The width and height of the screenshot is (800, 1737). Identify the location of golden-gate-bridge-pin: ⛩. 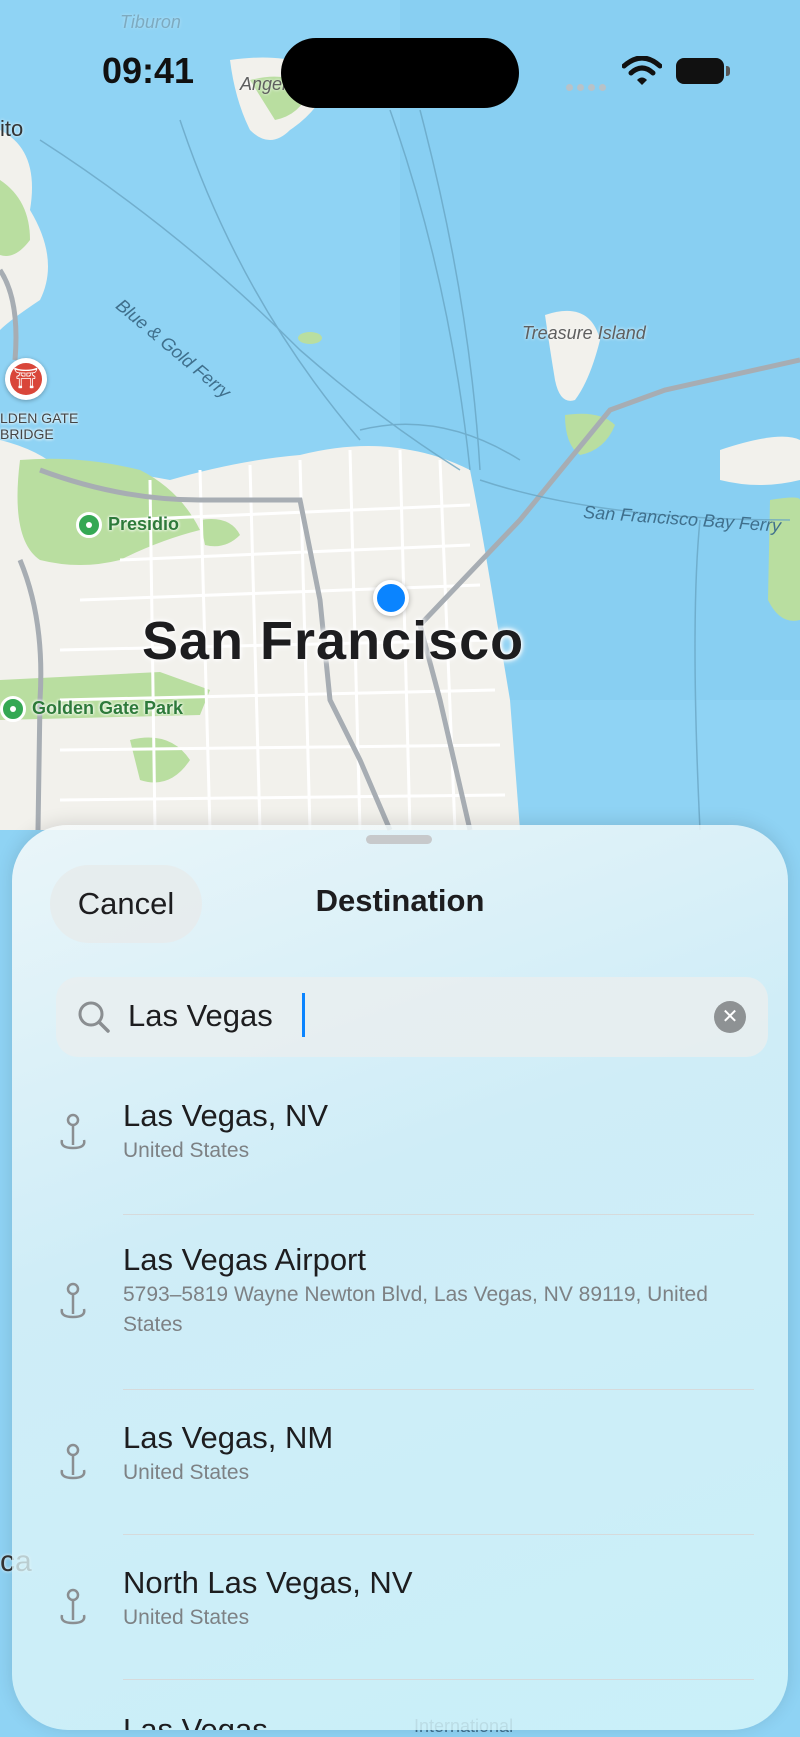
(26, 379).